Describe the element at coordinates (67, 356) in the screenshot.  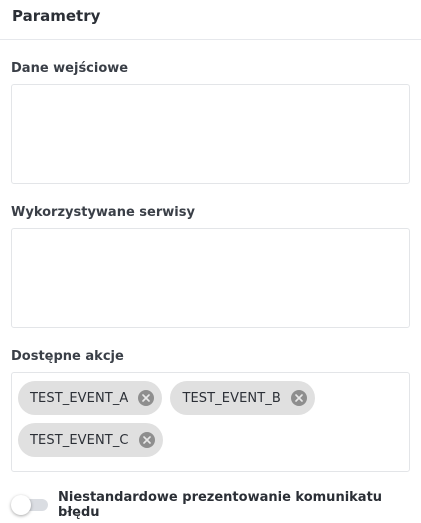
I see `actions-label: Dostępne akcje` at that location.